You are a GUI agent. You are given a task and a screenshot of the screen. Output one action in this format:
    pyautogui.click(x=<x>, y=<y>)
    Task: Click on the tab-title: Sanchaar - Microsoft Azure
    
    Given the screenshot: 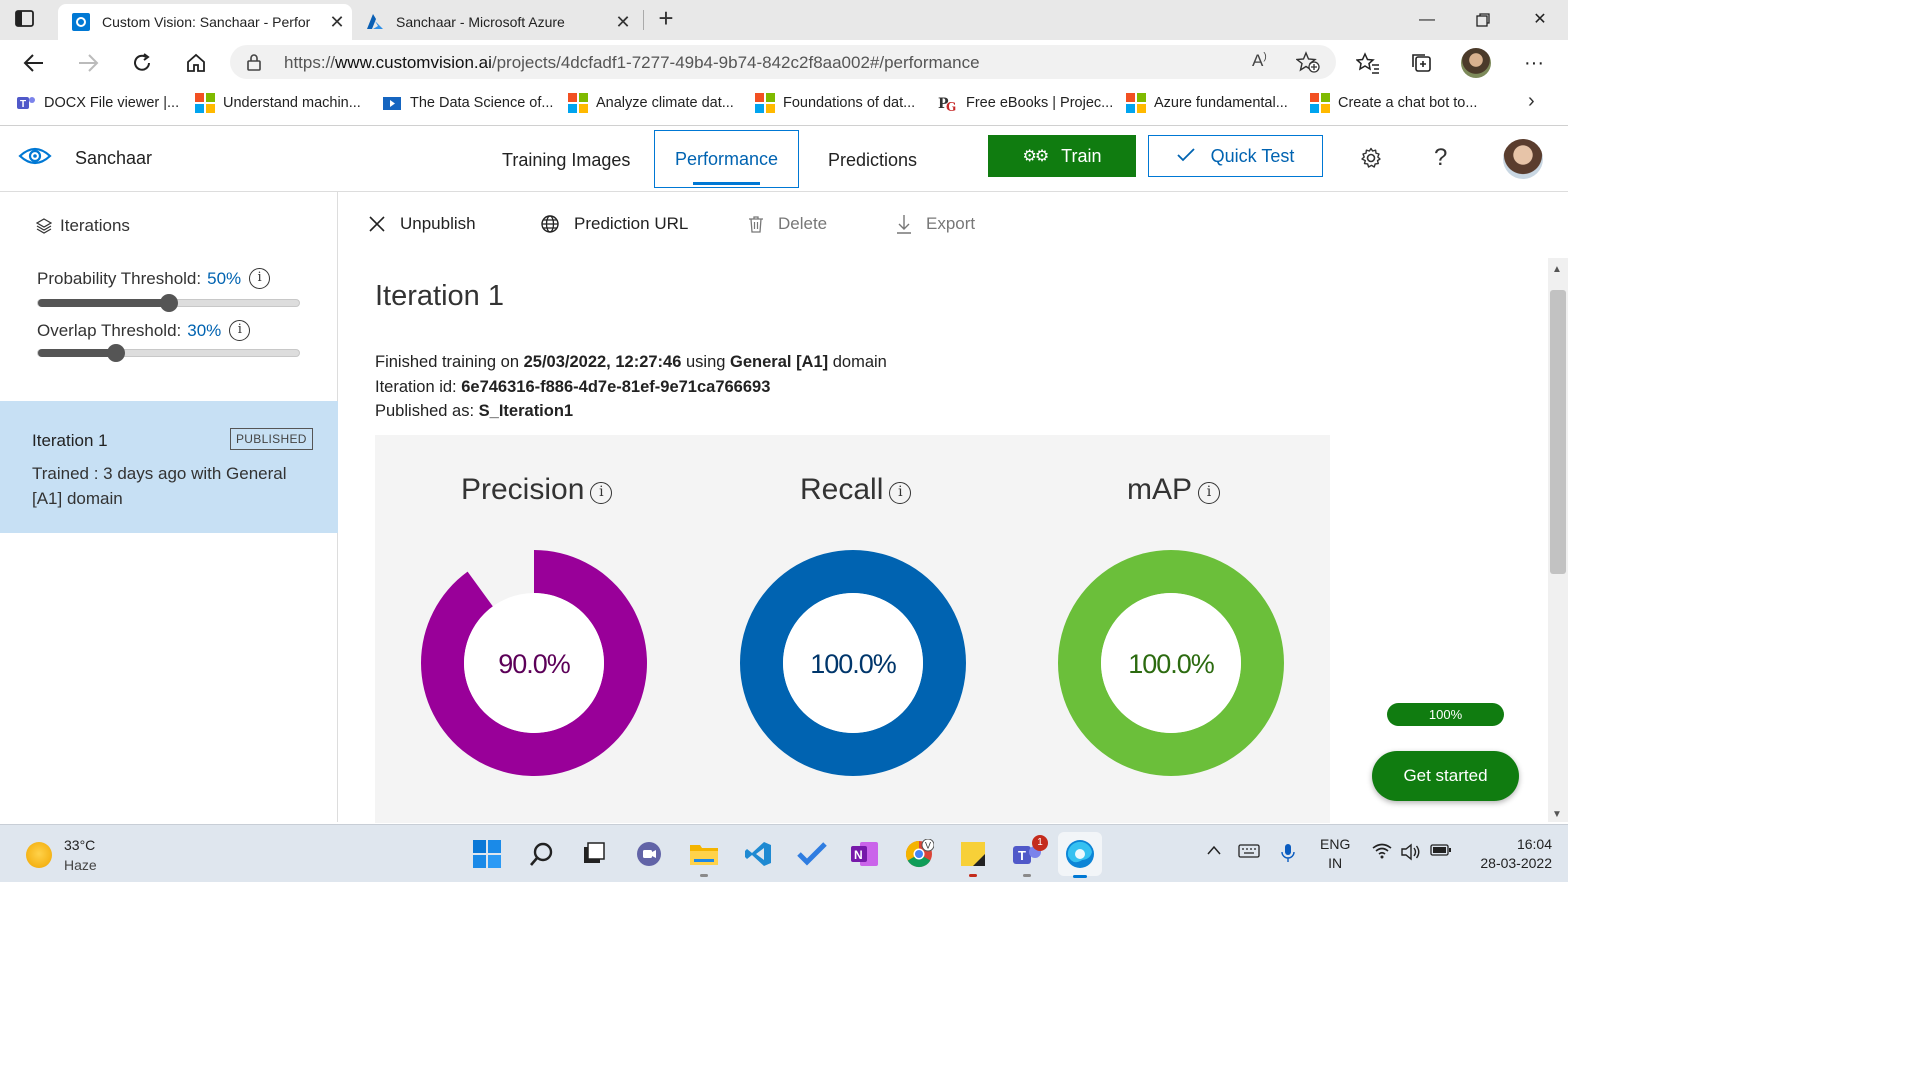 What is the action you would take?
    pyautogui.click(x=480, y=22)
    